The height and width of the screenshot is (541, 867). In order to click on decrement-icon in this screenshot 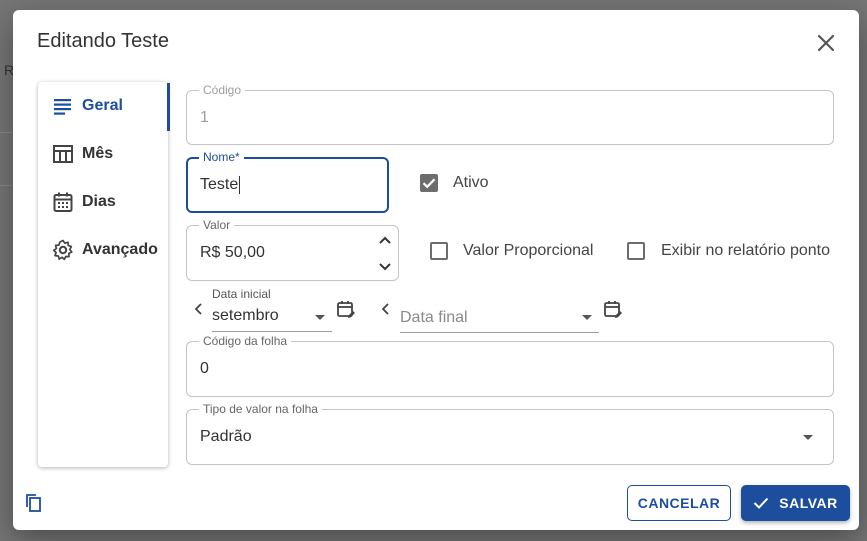, I will do `click(385, 267)`.